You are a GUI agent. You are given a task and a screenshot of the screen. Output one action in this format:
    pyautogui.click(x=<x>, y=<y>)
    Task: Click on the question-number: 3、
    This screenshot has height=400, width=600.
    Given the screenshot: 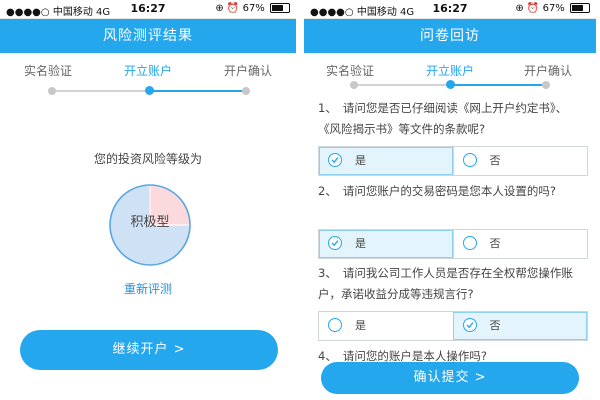 What is the action you would take?
    pyautogui.click(x=327, y=273)
    